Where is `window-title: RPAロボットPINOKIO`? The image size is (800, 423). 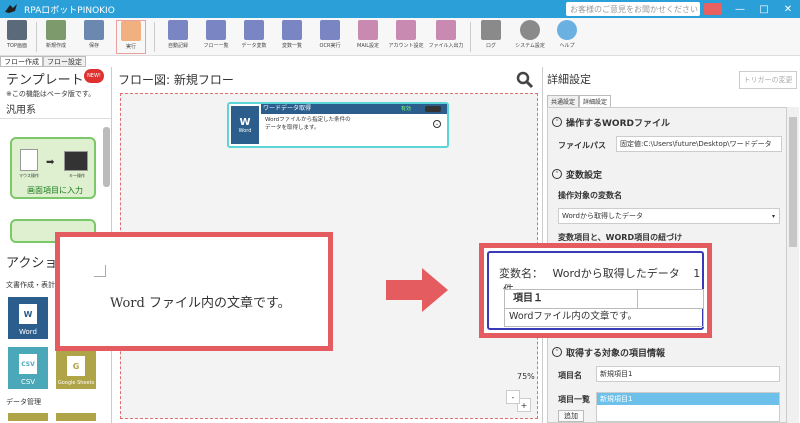 window-title: RPAロボットPINOKIO is located at coordinates (69, 10).